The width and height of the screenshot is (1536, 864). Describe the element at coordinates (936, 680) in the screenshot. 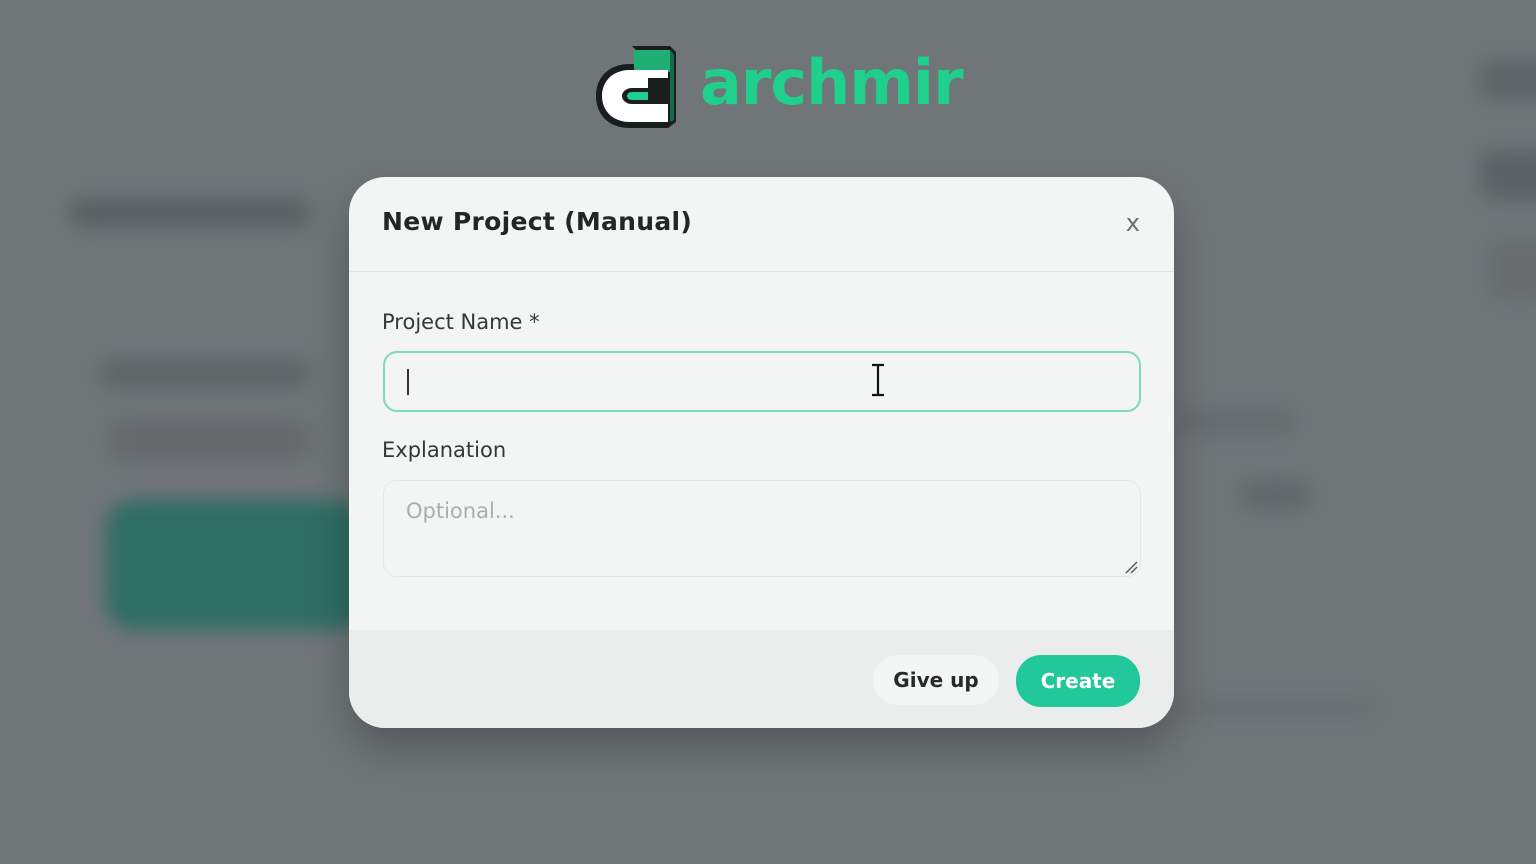

I see `give-up-button: Give up` at that location.